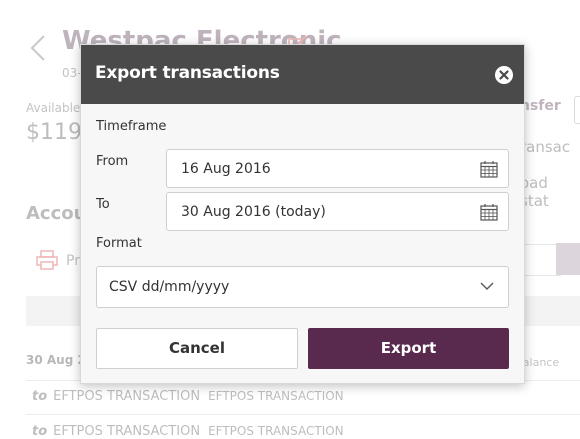 The height and width of the screenshot is (439, 580). I want to click on chevron-down-icon, so click(487, 286).